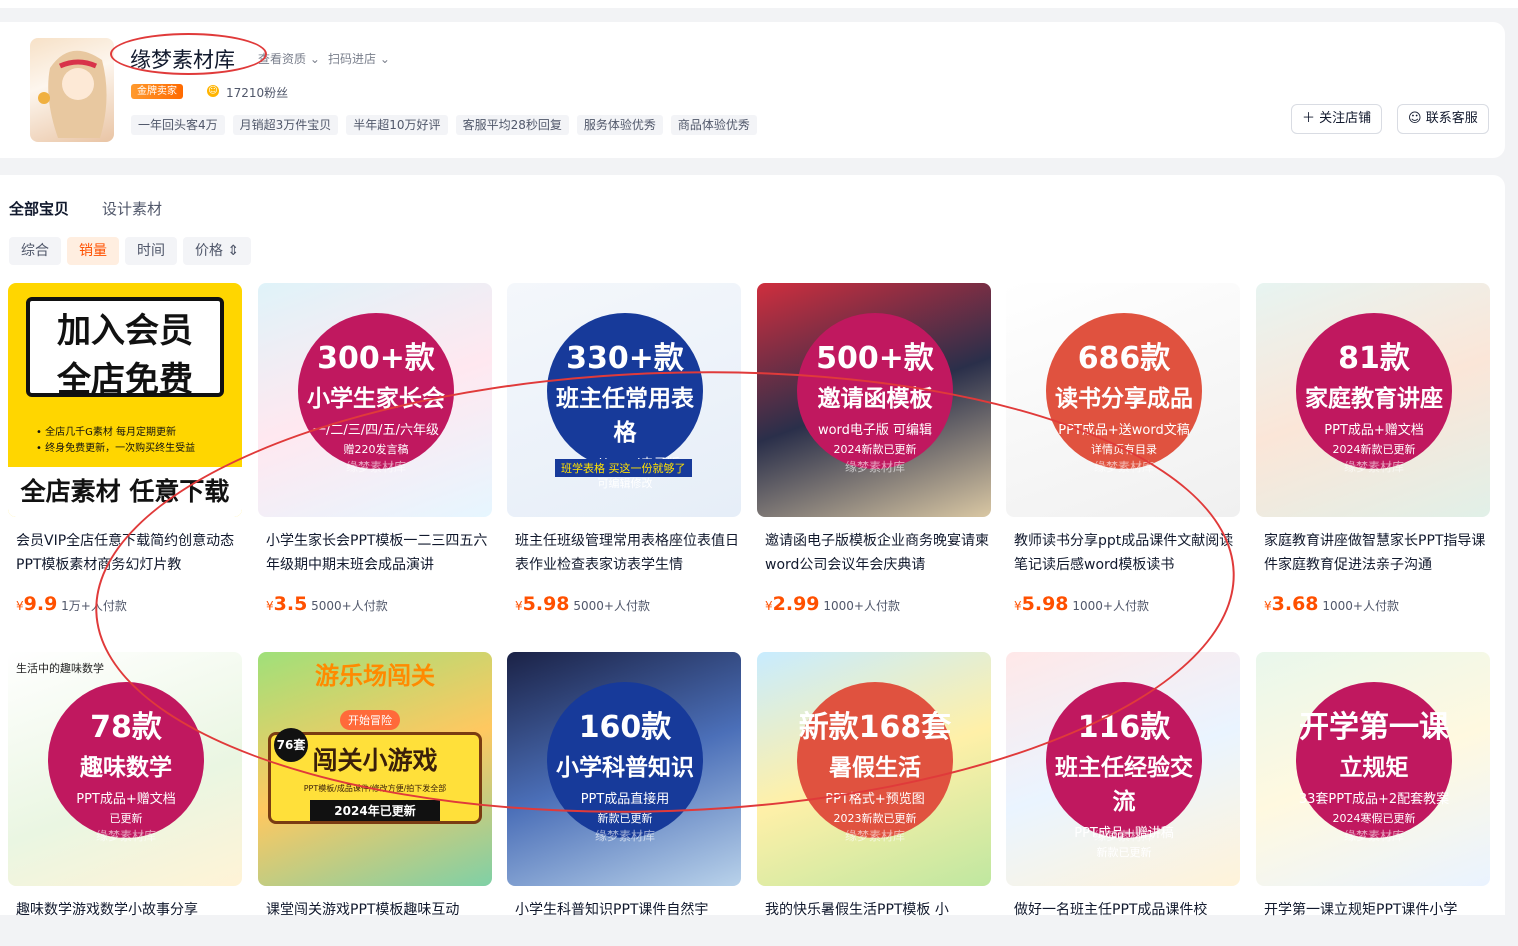 The image size is (1518, 946). Describe the element at coordinates (625, 483) in the screenshot. I see `promo-sub2: 可编辑修改` at that location.